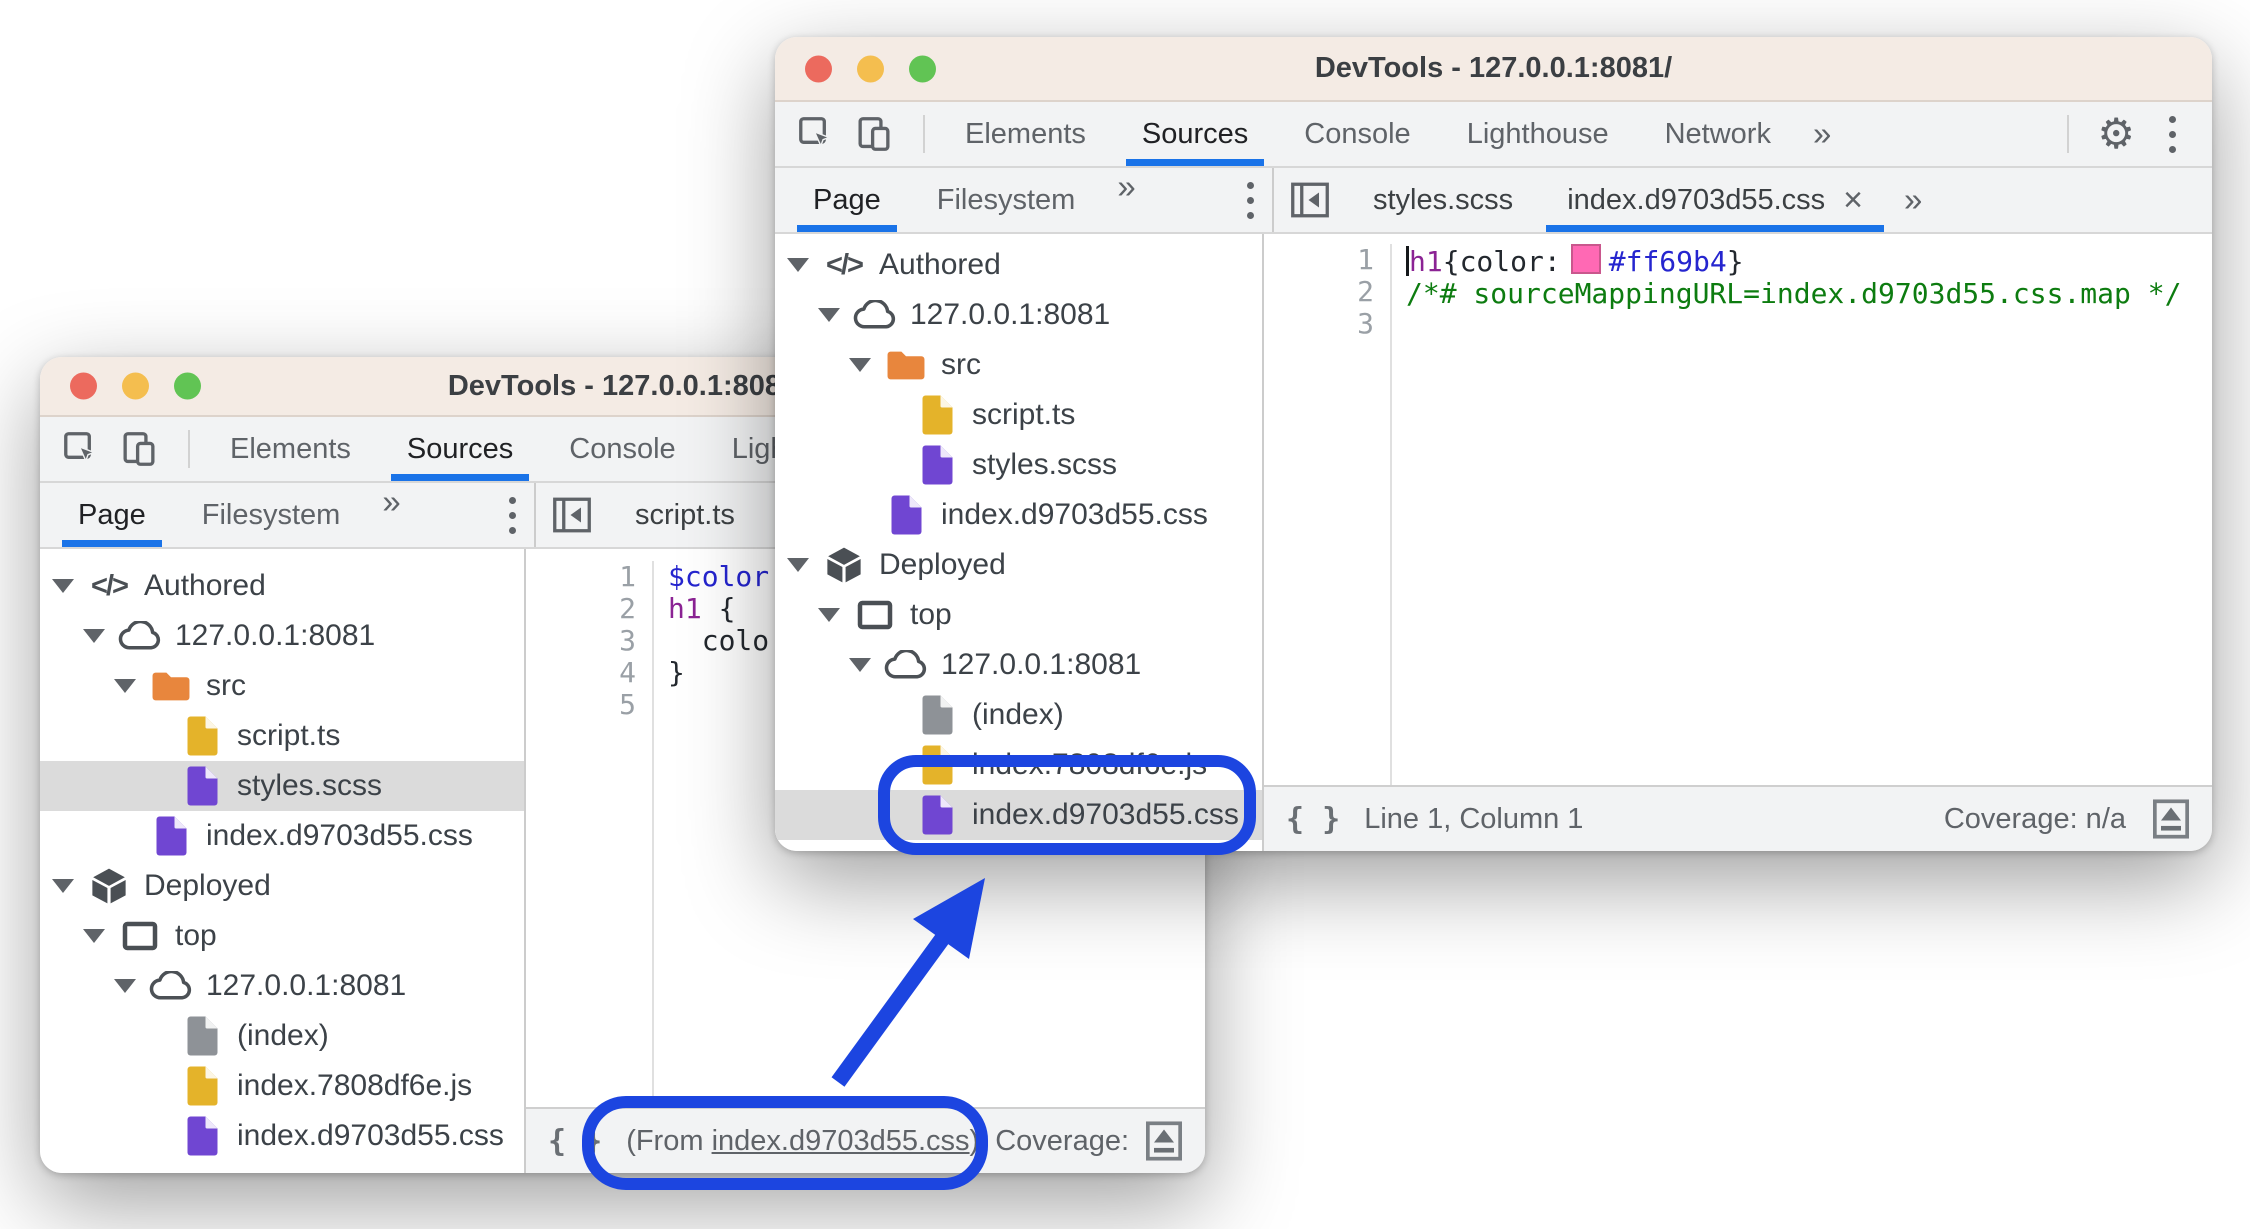 The width and height of the screenshot is (2250, 1229). Describe the element at coordinates (140, 936) in the screenshot. I see `frame-icon` at that location.